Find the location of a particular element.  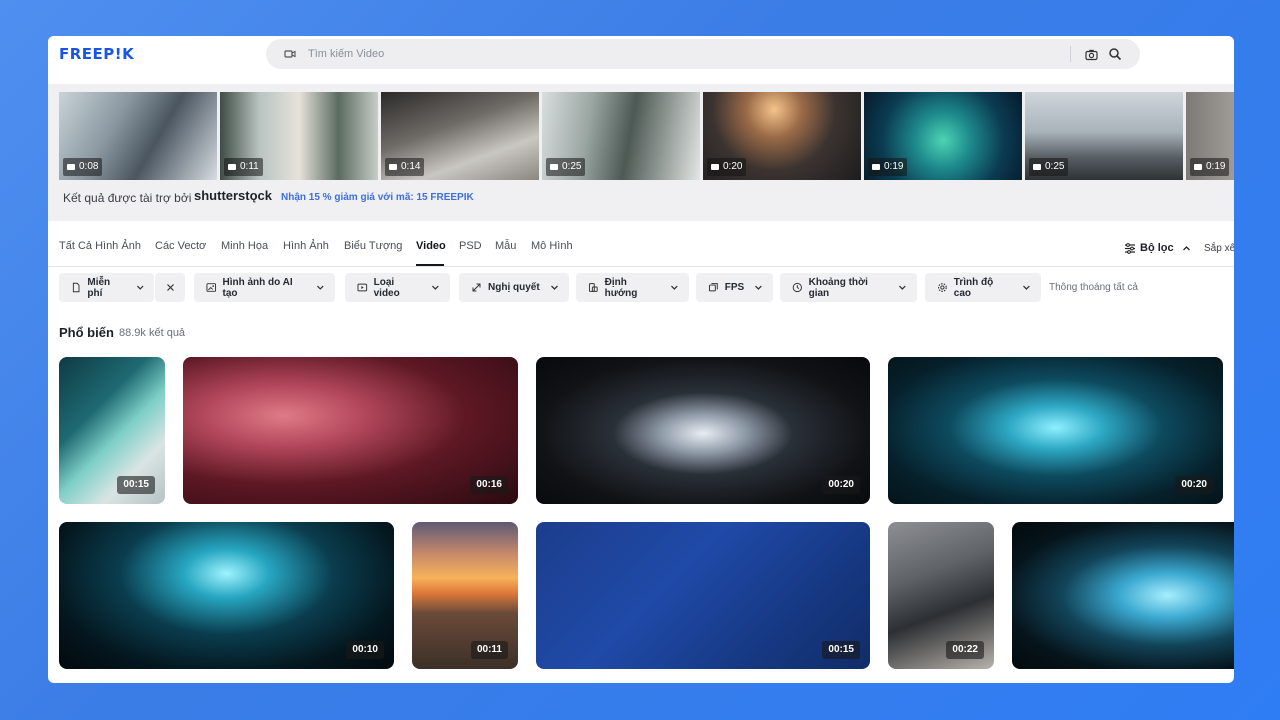

duration-filter-label: Khoảng thời gian is located at coordinates (838, 287).